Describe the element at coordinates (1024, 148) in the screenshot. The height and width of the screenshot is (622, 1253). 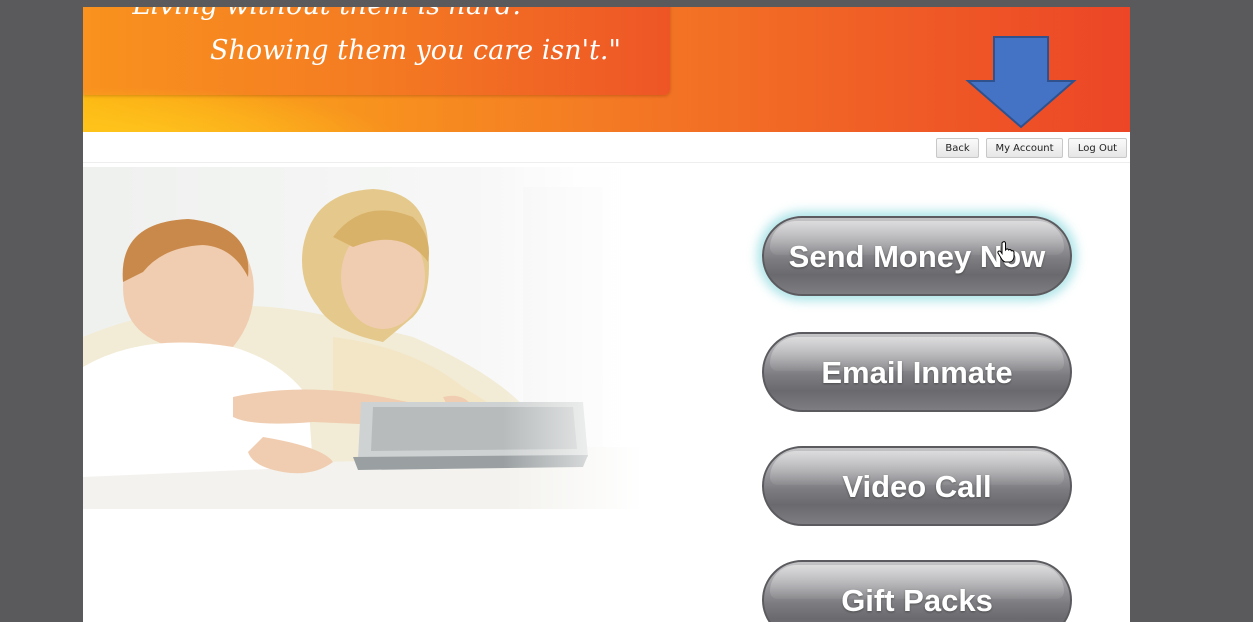
I see `my-account-button: My Account` at that location.